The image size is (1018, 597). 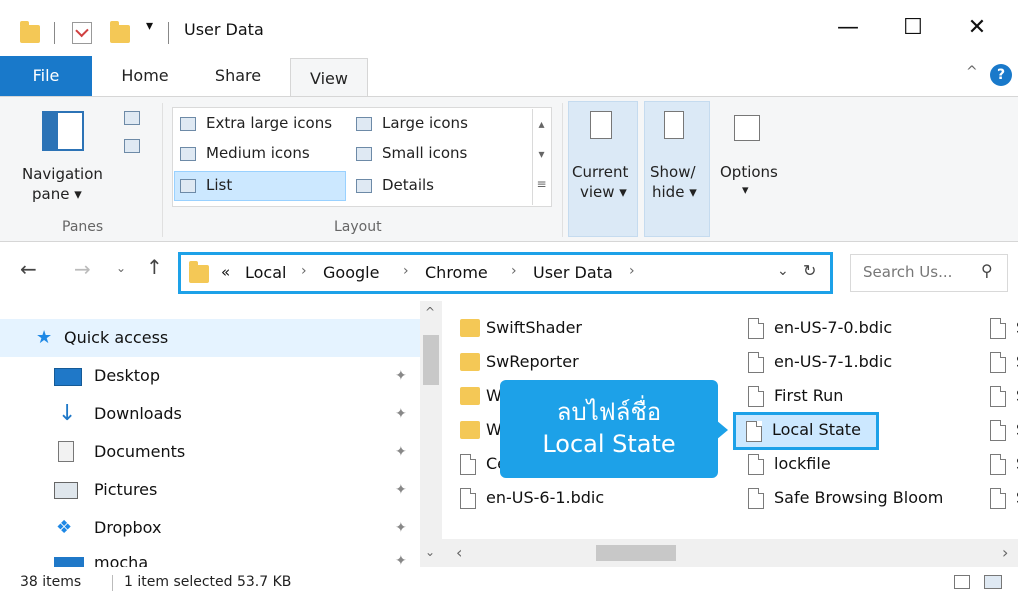 I want to click on show-hide-icon, so click(x=674, y=125).